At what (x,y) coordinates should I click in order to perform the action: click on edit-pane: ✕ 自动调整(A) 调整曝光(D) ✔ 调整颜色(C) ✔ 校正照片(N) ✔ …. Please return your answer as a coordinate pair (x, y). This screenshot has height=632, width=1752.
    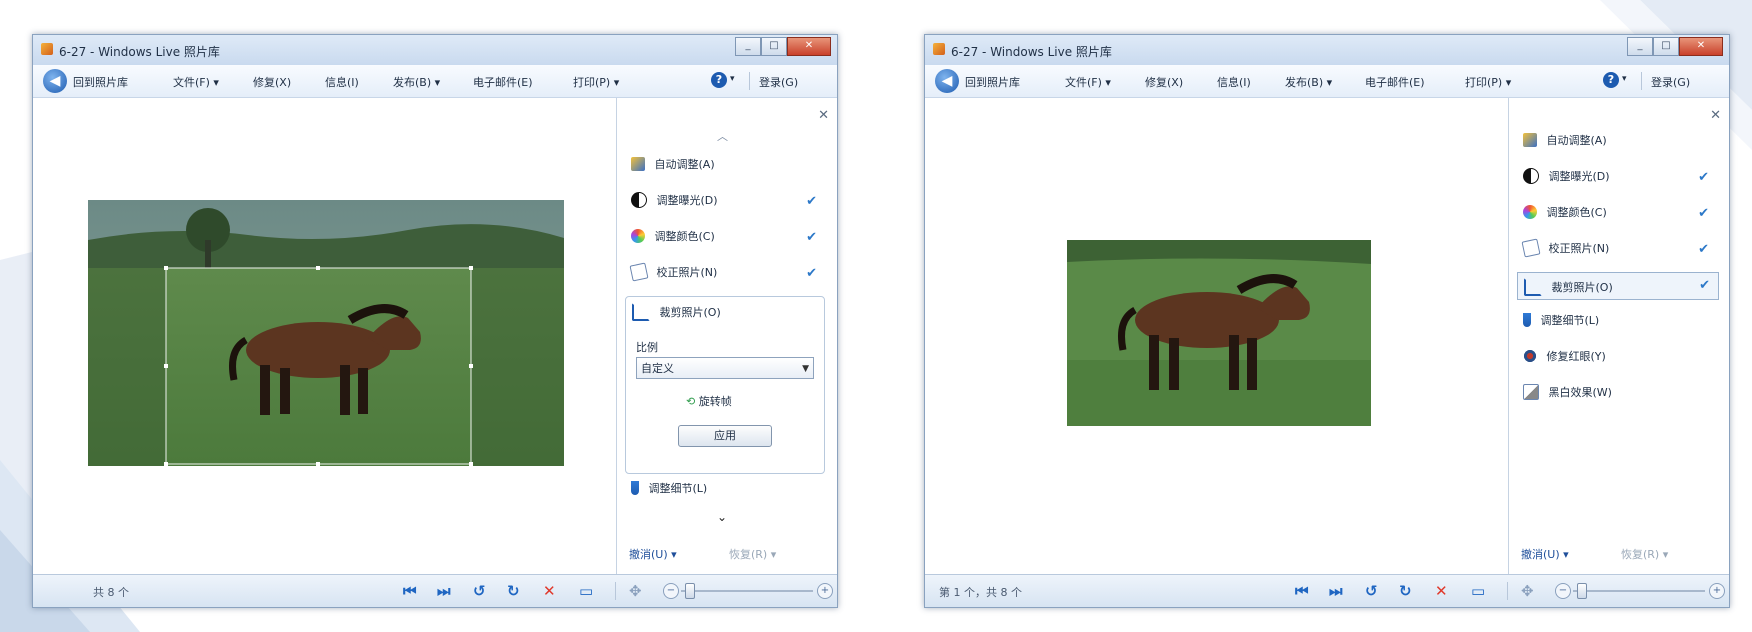
    Looking at the image, I should click on (1618, 336).